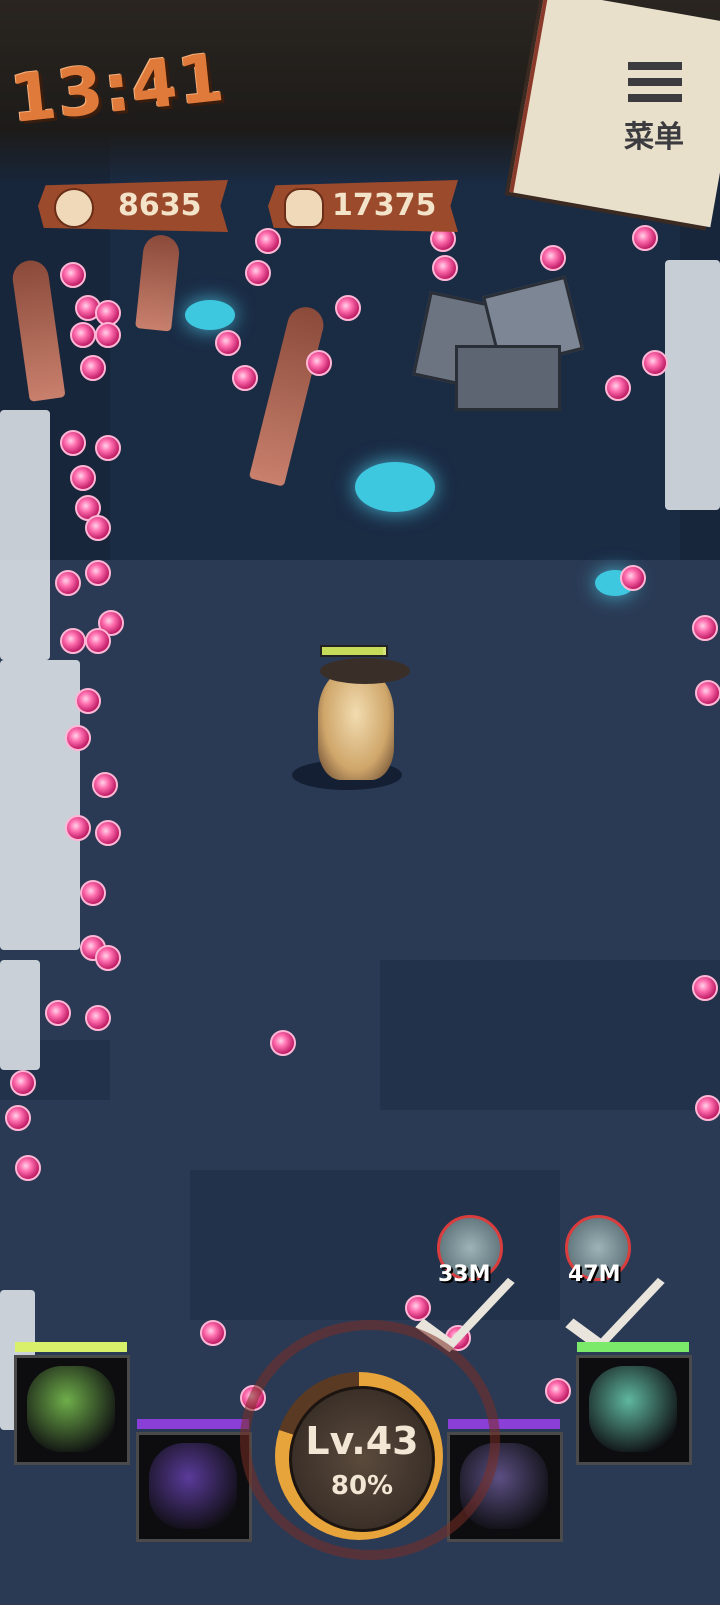  What do you see at coordinates (74, 208) in the screenshot?
I see `coin-icon` at bounding box center [74, 208].